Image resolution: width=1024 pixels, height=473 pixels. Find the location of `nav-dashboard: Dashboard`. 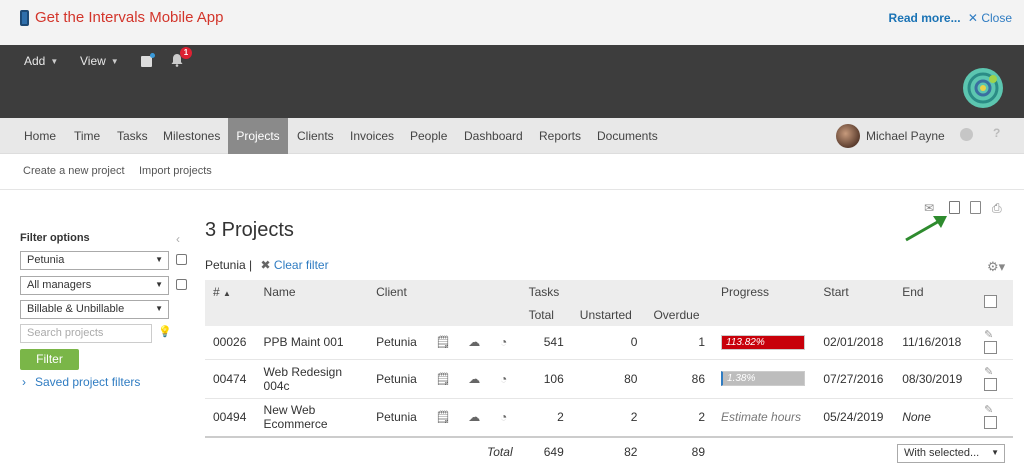

nav-dashboard: Dashboard is located at coordinates (493, 136).